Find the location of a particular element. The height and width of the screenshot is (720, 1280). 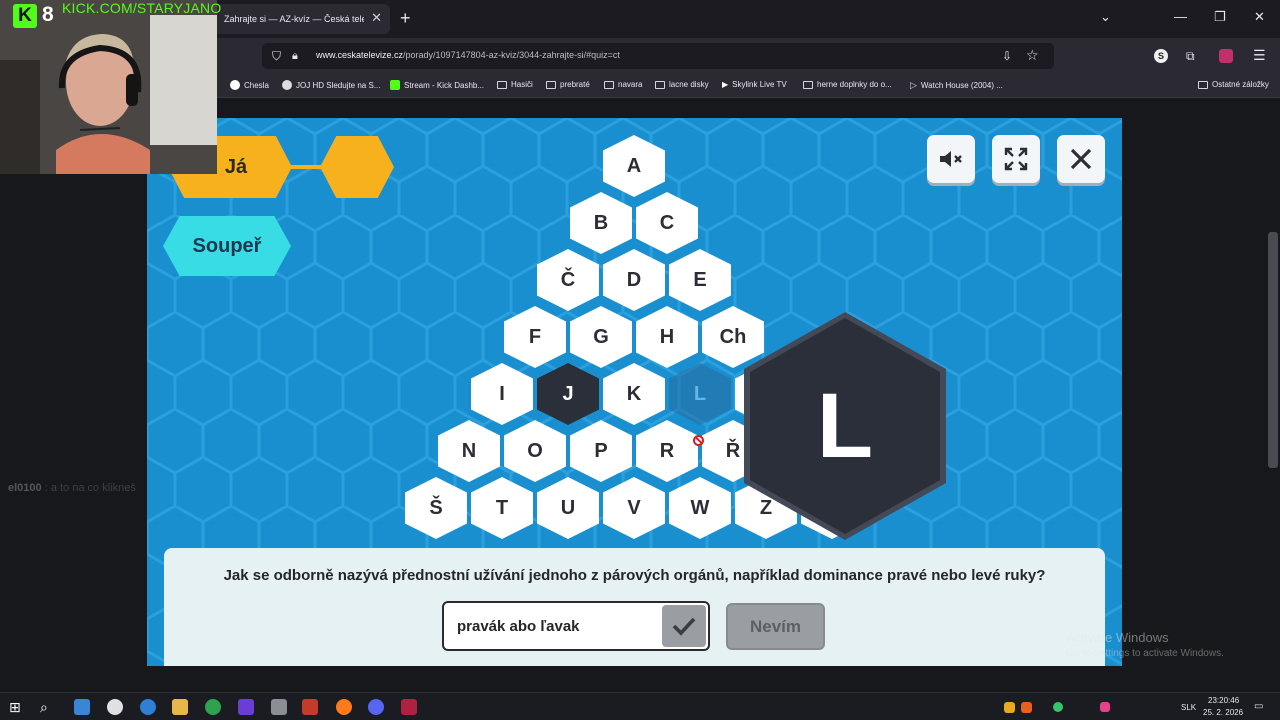

mute-button is located at coordinates (951, 159).